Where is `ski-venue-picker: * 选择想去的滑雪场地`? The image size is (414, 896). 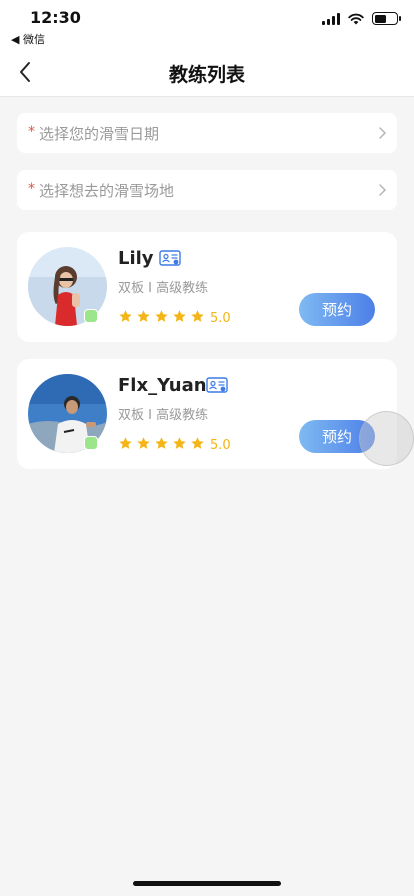
ski-venue-picker: * 选择想去的滑雪场地 is located at coordinates (207, 190).